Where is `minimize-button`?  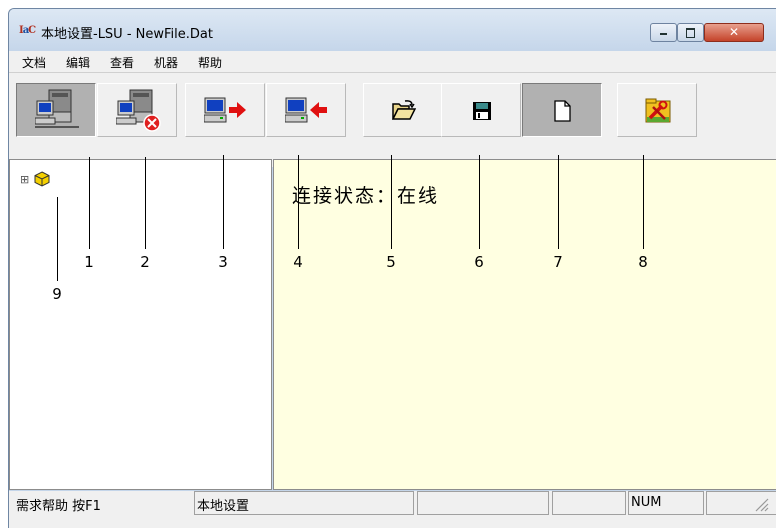
minimize-button is located at coordinates (663, 32).